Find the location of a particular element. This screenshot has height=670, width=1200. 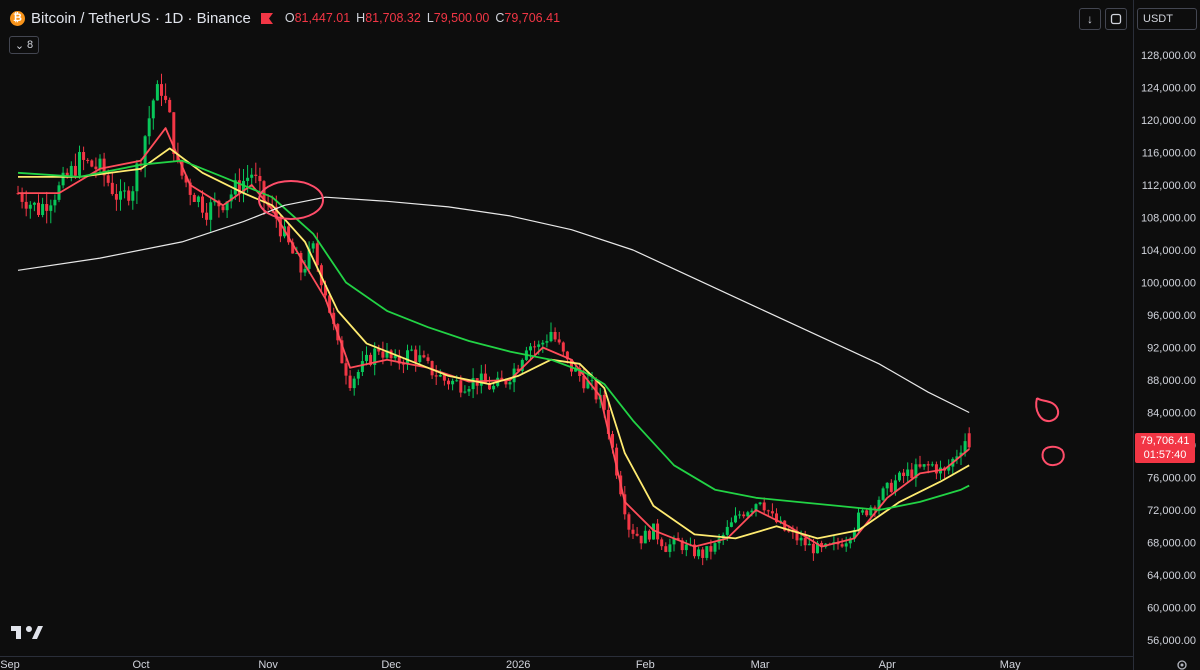

annotation-mark-support is located at coordinates (1053, 456).